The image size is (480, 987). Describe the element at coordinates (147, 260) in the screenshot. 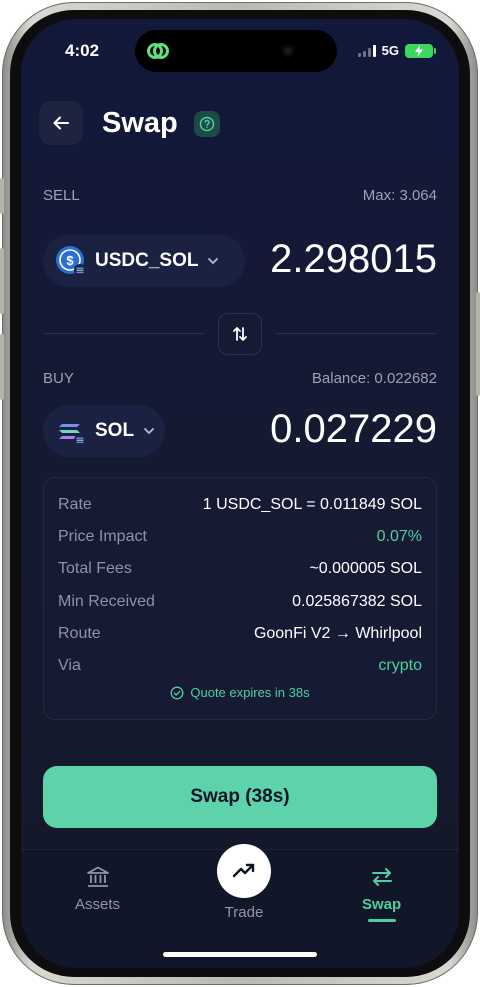

I see `sell-token-name: USDC_SOL` at that location.